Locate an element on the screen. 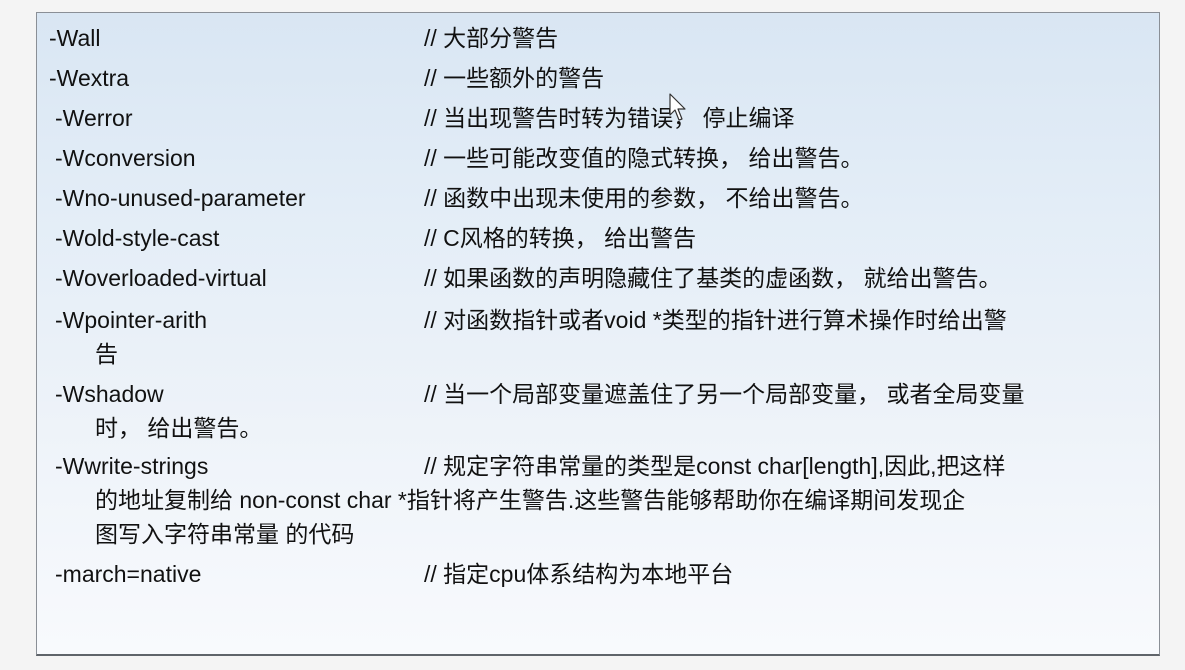  option-flag: -Wpointer-arith is located at coordinates (131, 320).